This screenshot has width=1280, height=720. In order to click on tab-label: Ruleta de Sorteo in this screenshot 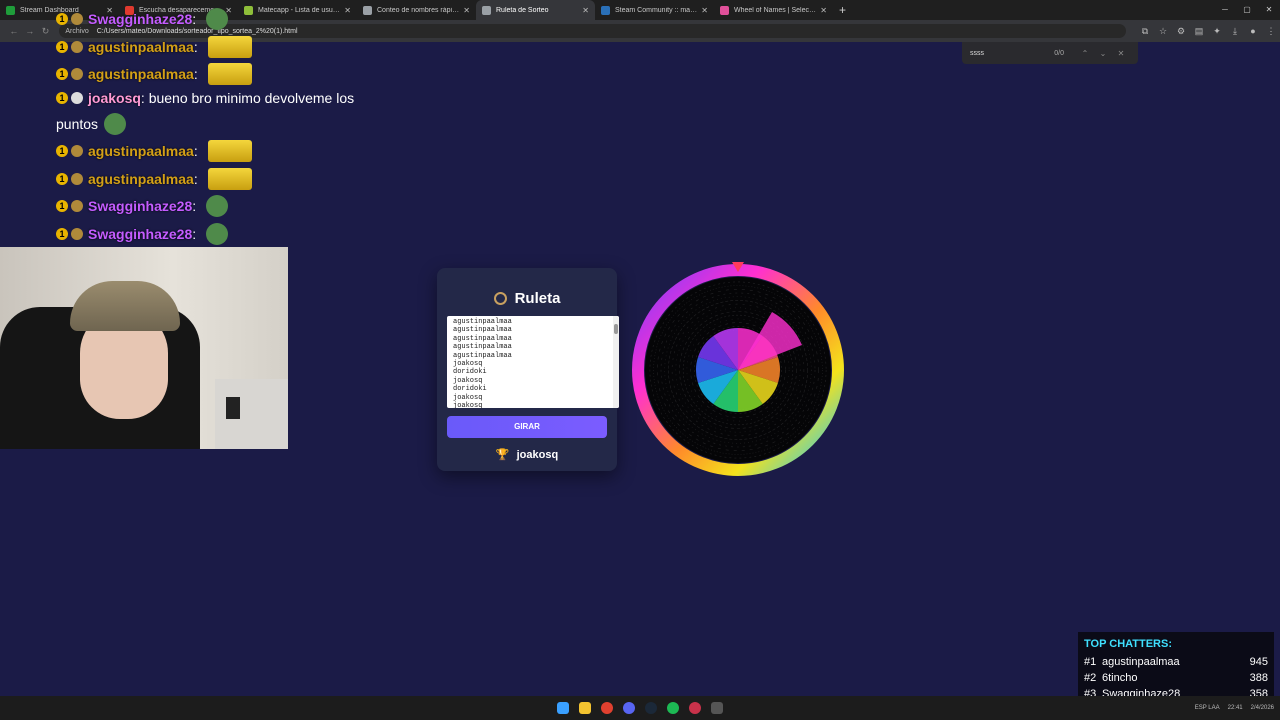, I will do `click(522, 10)`.